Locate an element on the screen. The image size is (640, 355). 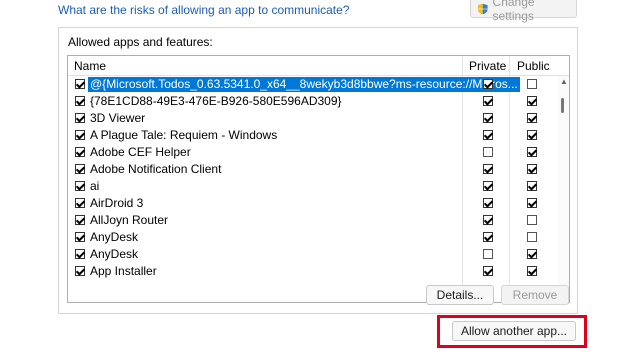
table-row: A Plague Tale: Requiem - Windows is located at coordinates (313, 135).